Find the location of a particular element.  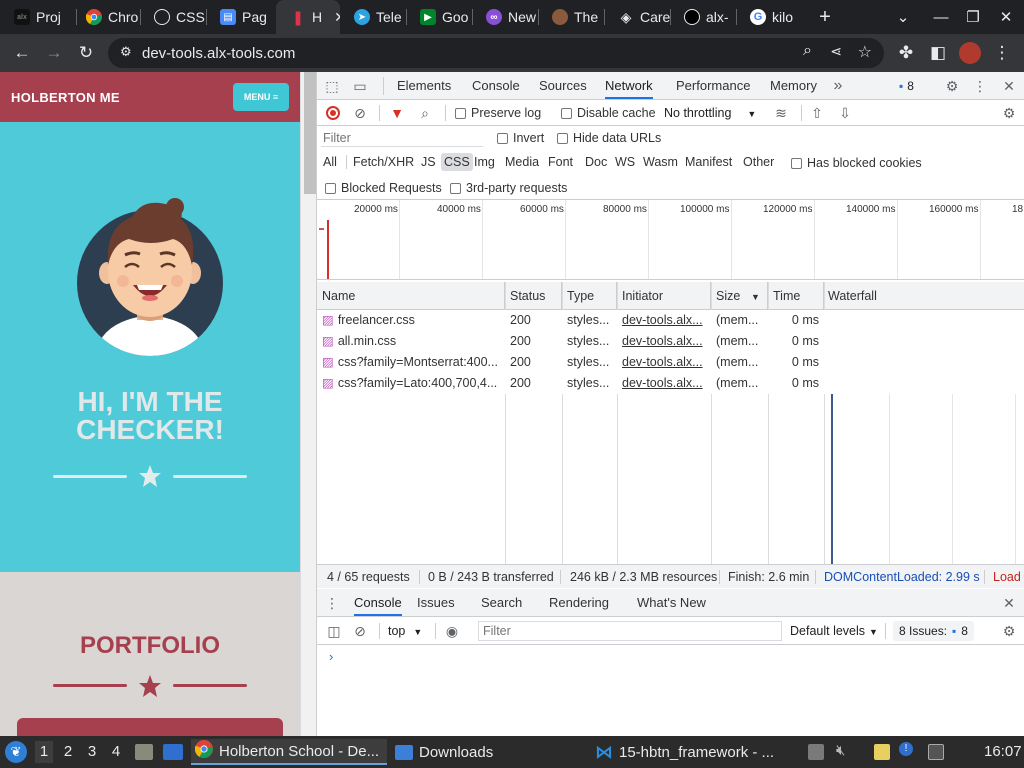

clear-icon: ⊘ is located at coordinates (360, 113).